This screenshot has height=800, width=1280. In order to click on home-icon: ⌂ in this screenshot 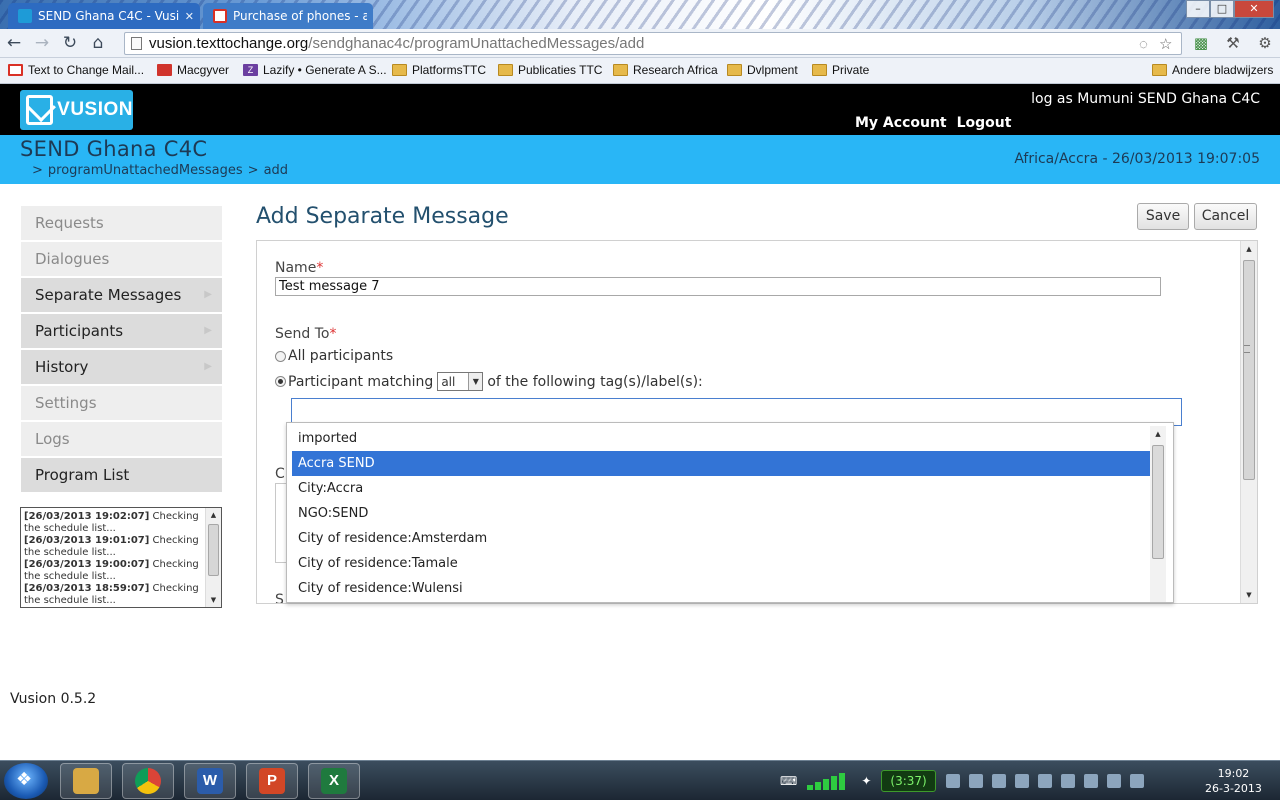, I will do `click(98, 43)`.